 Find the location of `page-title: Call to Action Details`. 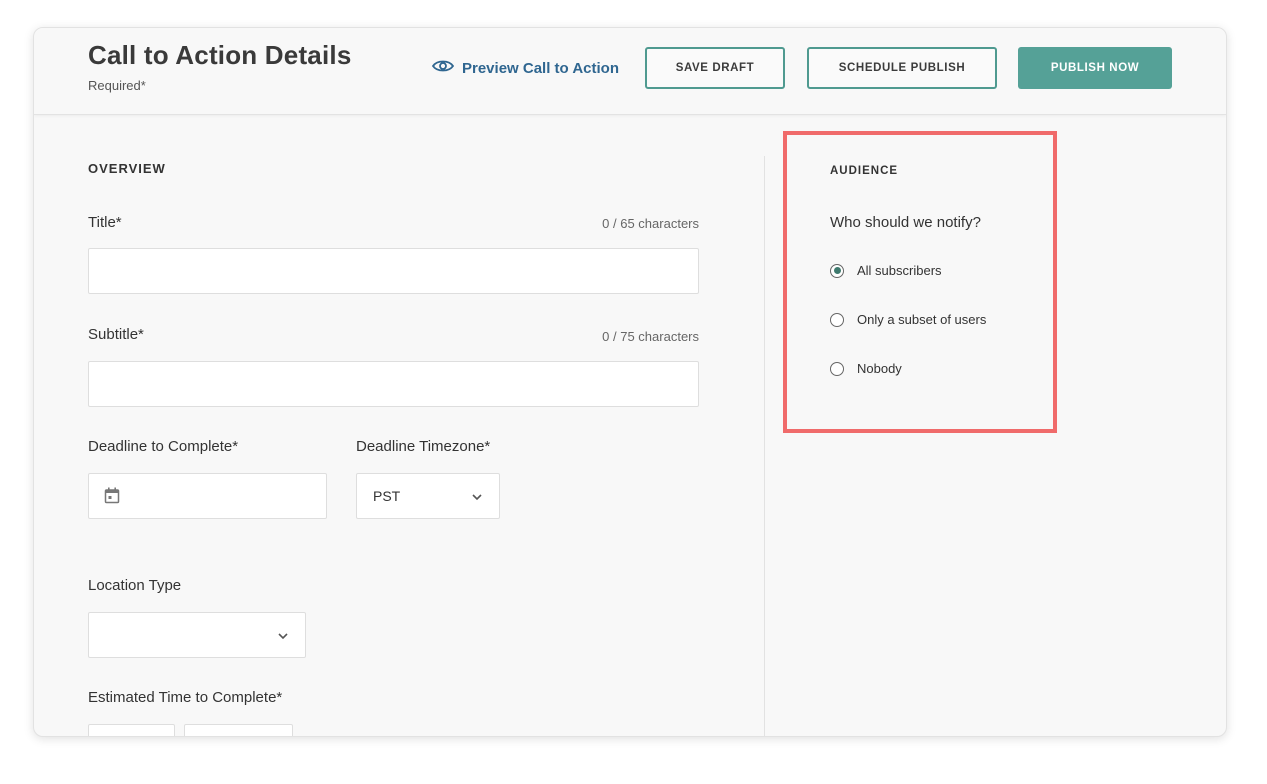

page-title: Call to Action Details is located at coordinates (220, 55).